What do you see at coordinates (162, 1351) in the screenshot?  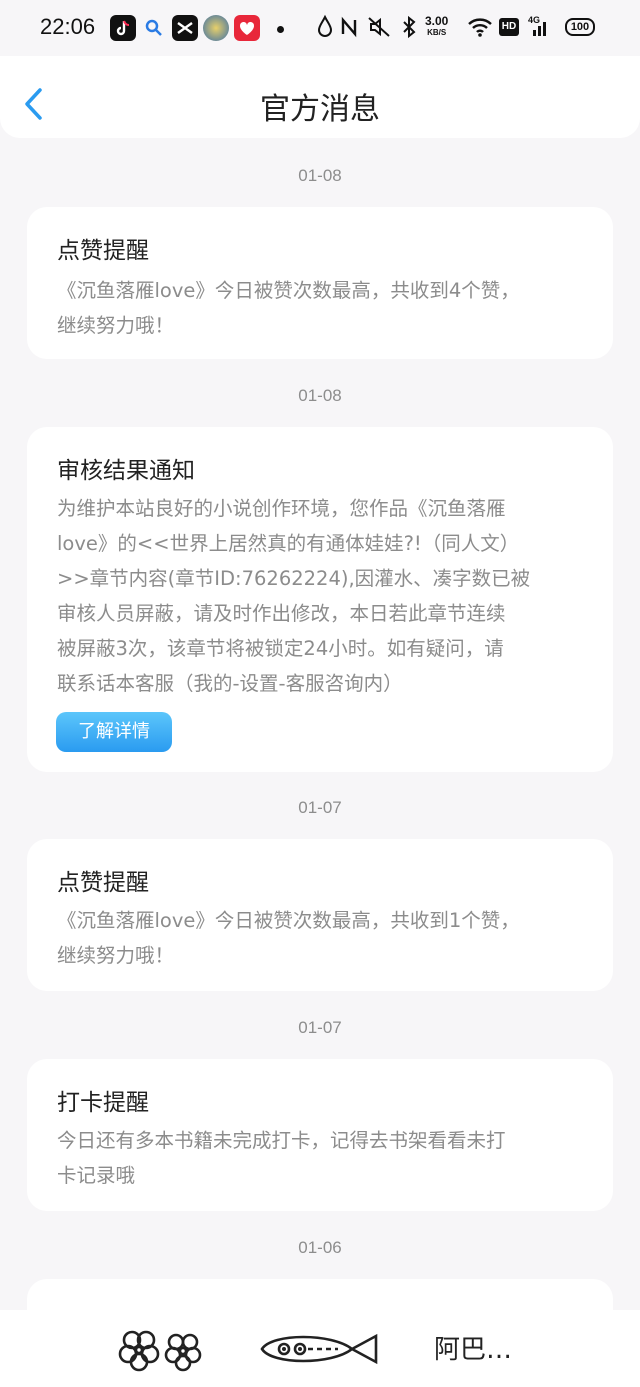 I see `flower-doodle-icon` at bounding box center [162, 1351].